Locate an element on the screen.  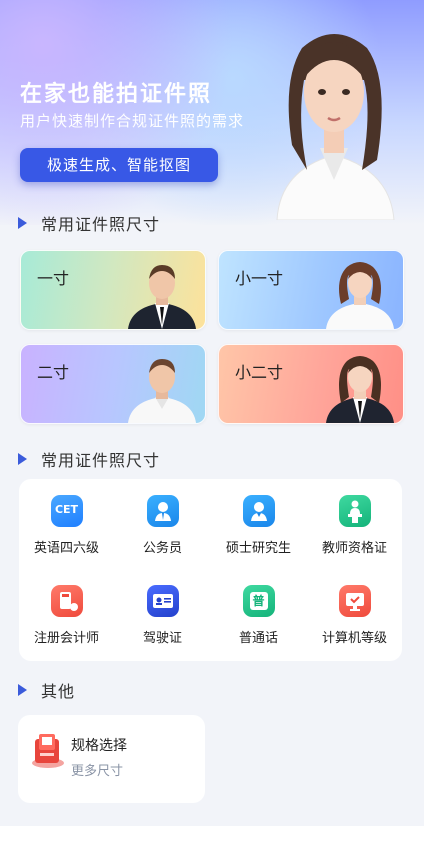
category-driver-license: 驾驶证 is located at coordinates (162, 615).